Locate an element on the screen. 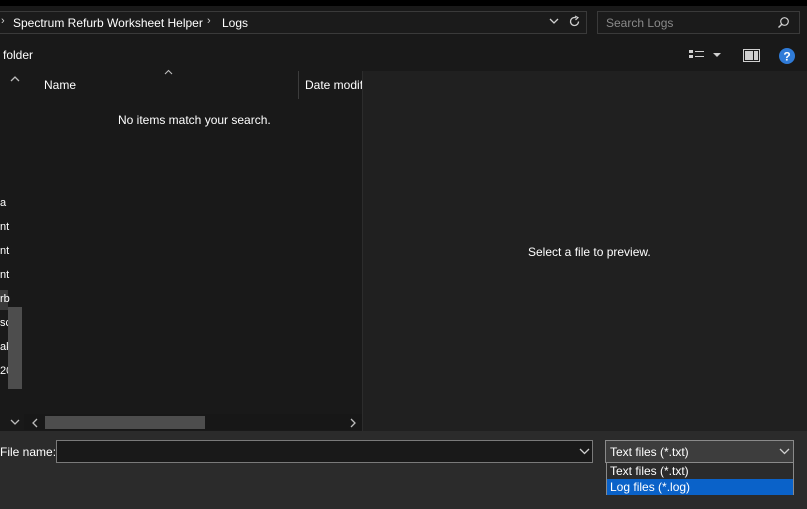 Image resolution: width=807 pixels, height=509 pixels. column-divider is located at coordinates (298, 85).